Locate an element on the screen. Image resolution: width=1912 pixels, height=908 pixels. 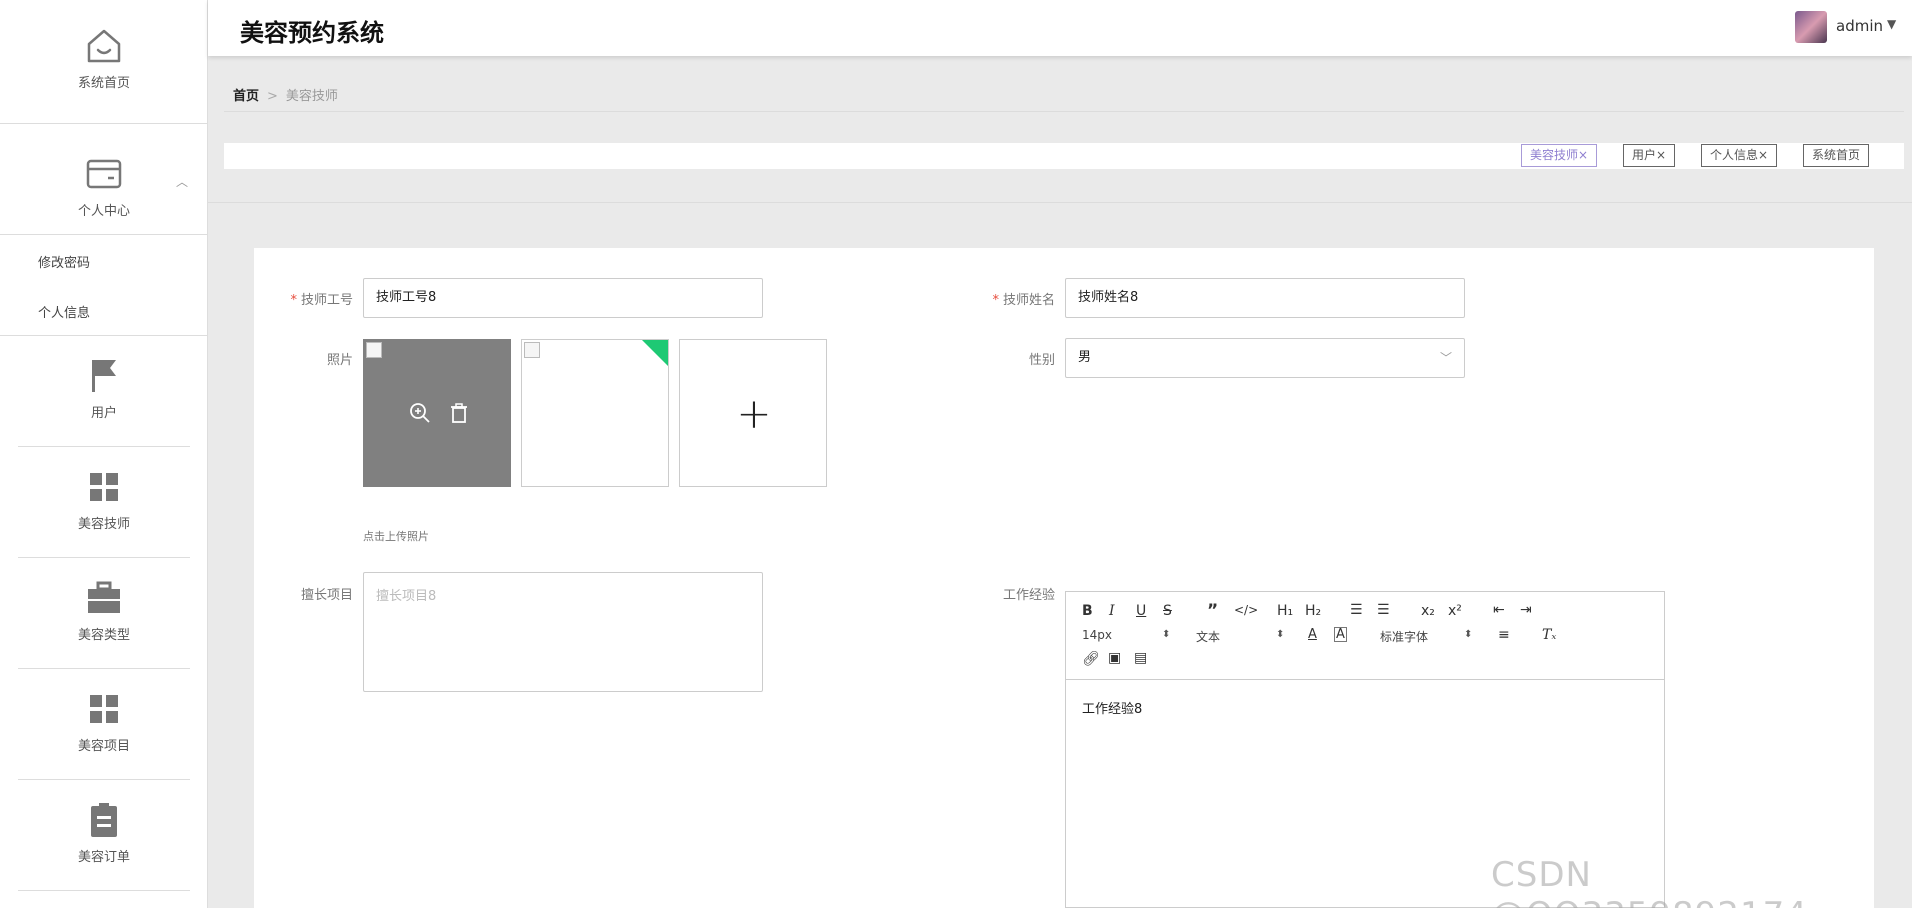
sidebar-item-personal-center: 个人中心 is located at coordinates (104, 186).